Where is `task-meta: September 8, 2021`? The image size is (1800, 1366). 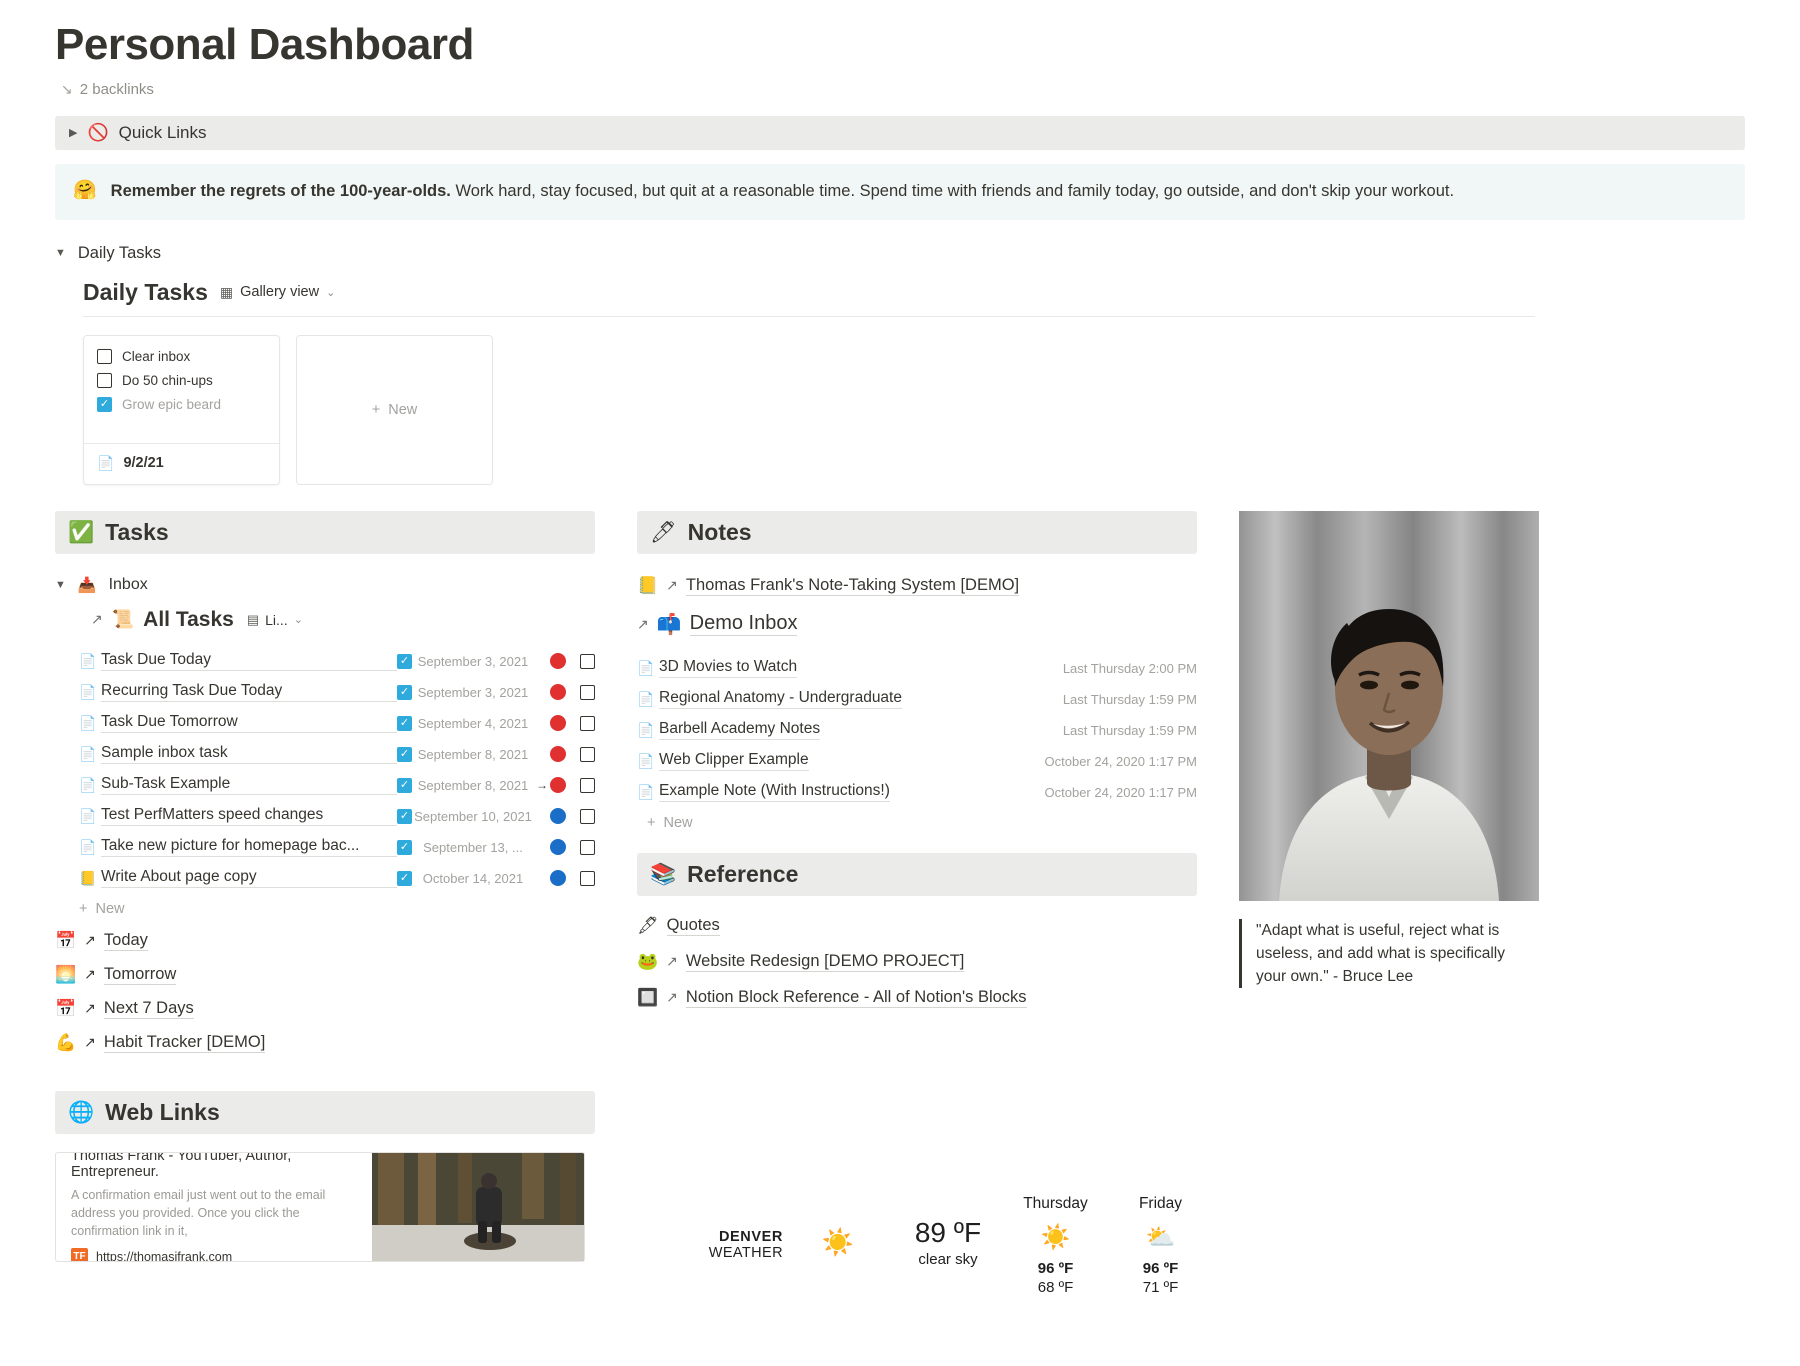
task-meta: September 8, 2021 is located at coordinates (496, 754).